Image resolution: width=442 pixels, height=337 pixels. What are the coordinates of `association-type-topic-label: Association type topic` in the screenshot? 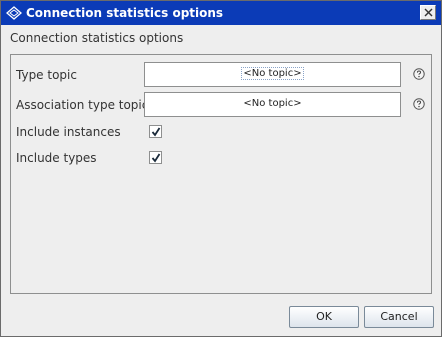 It's located at (82, 105).